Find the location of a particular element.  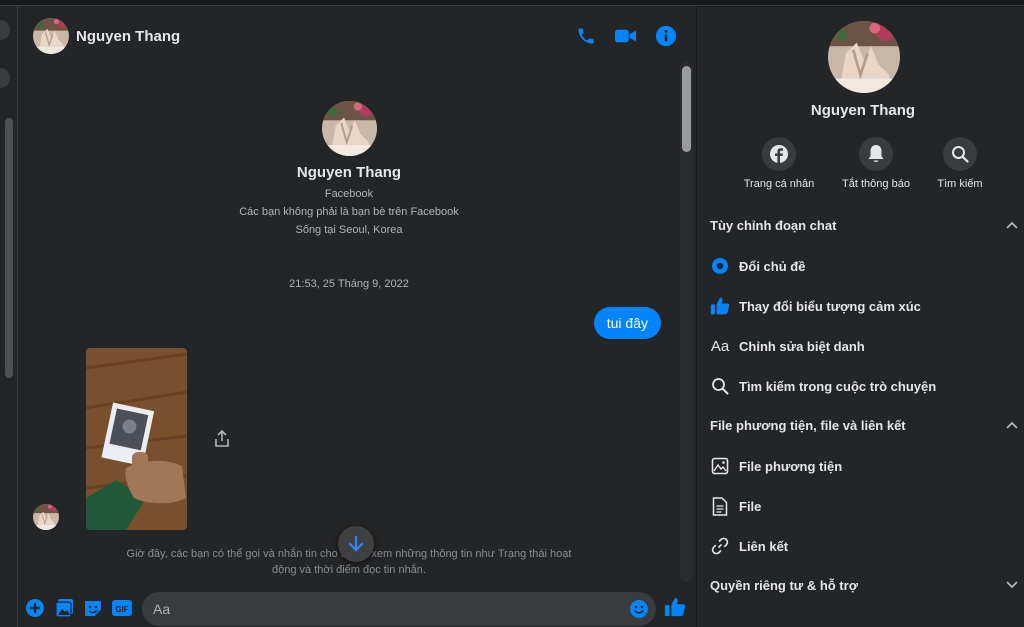

intro-source: Facebook is located at coordinates (349, 194).